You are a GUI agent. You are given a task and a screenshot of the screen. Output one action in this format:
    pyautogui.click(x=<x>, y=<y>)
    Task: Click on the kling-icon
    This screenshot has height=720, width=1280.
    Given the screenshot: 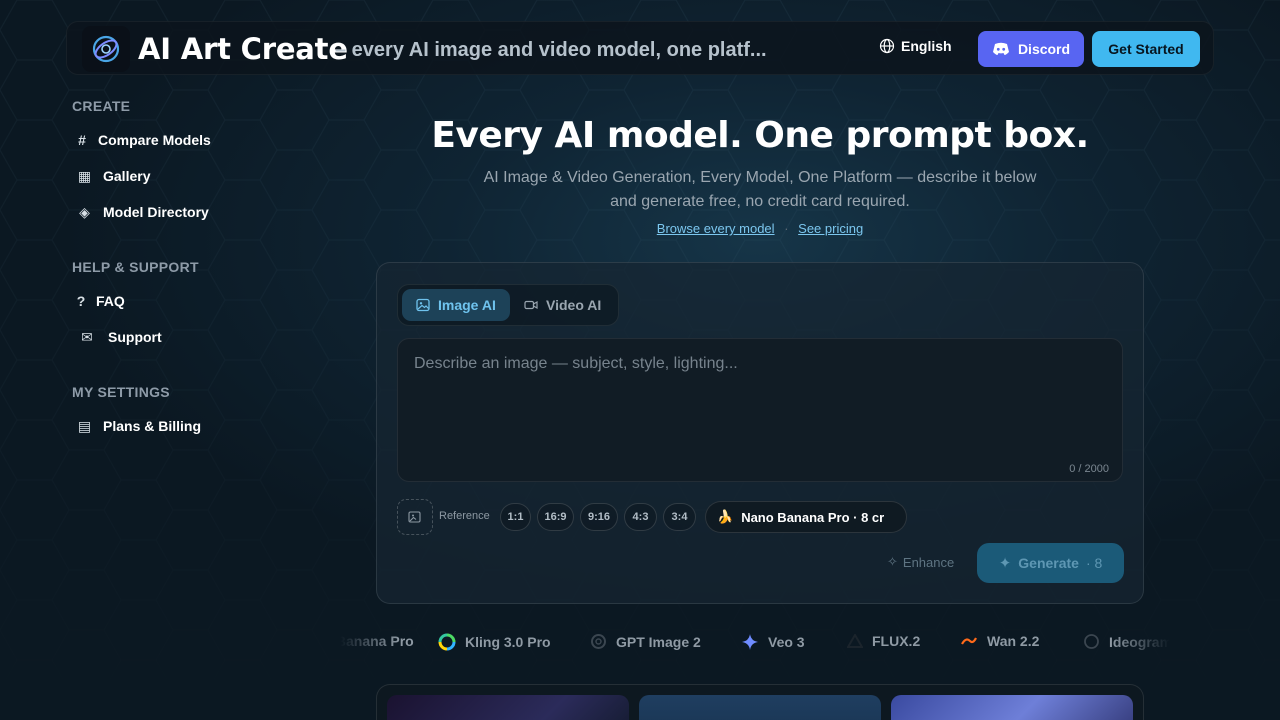 What is the action you would take?
    pyautogui.click(x=447, y=642)
    